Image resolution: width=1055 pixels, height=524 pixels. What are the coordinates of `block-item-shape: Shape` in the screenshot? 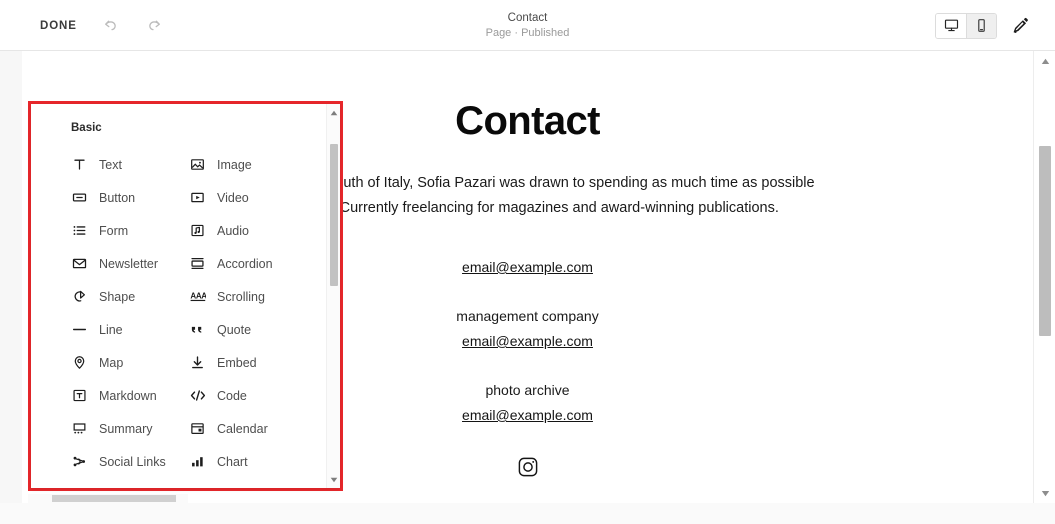 It's located at (130, 296).